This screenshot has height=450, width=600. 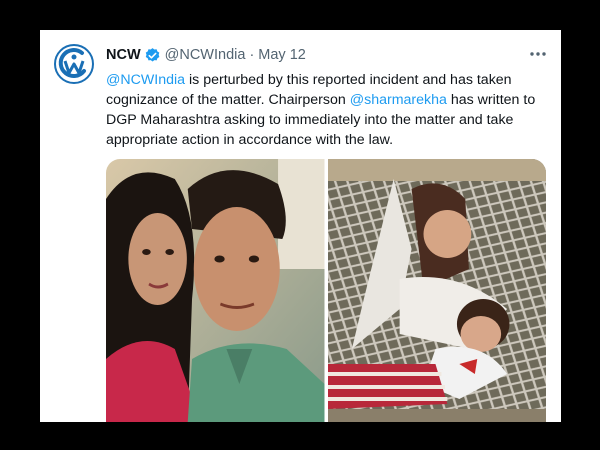 I want to click on tweet-date: May 12, so click(x=282, y=55).